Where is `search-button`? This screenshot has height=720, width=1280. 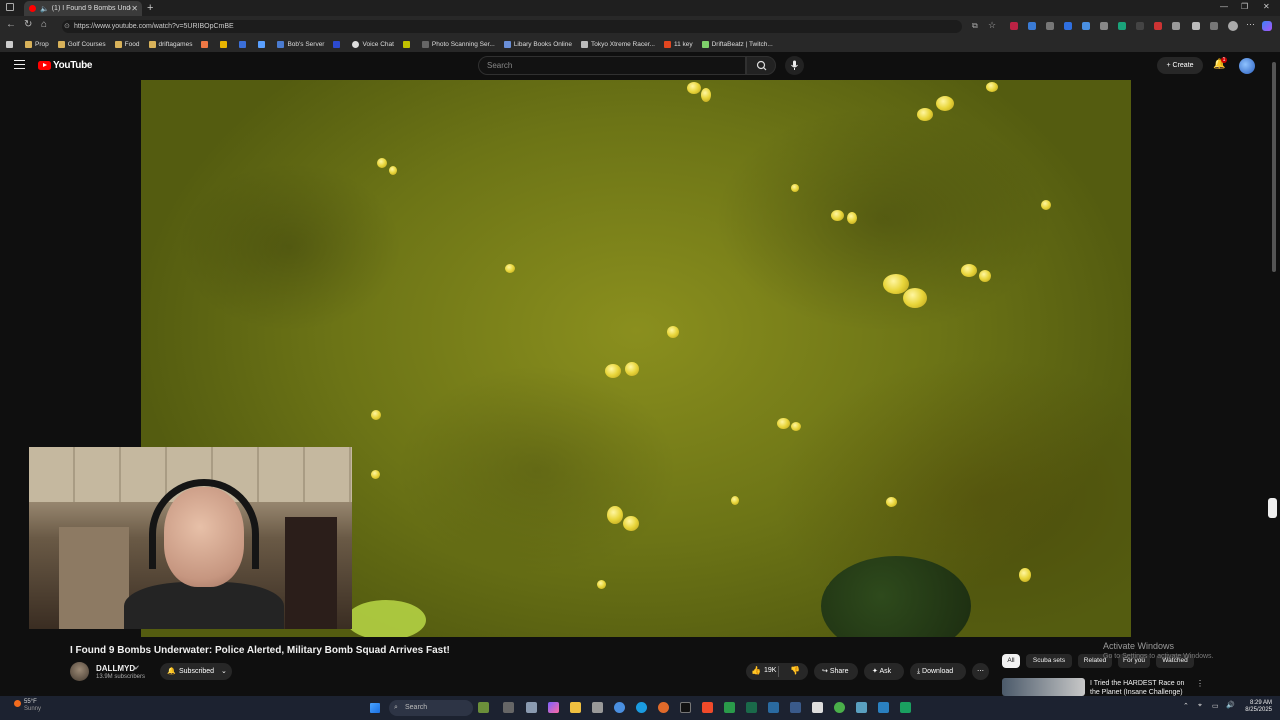 search-button is located at coordinates (761, 65).